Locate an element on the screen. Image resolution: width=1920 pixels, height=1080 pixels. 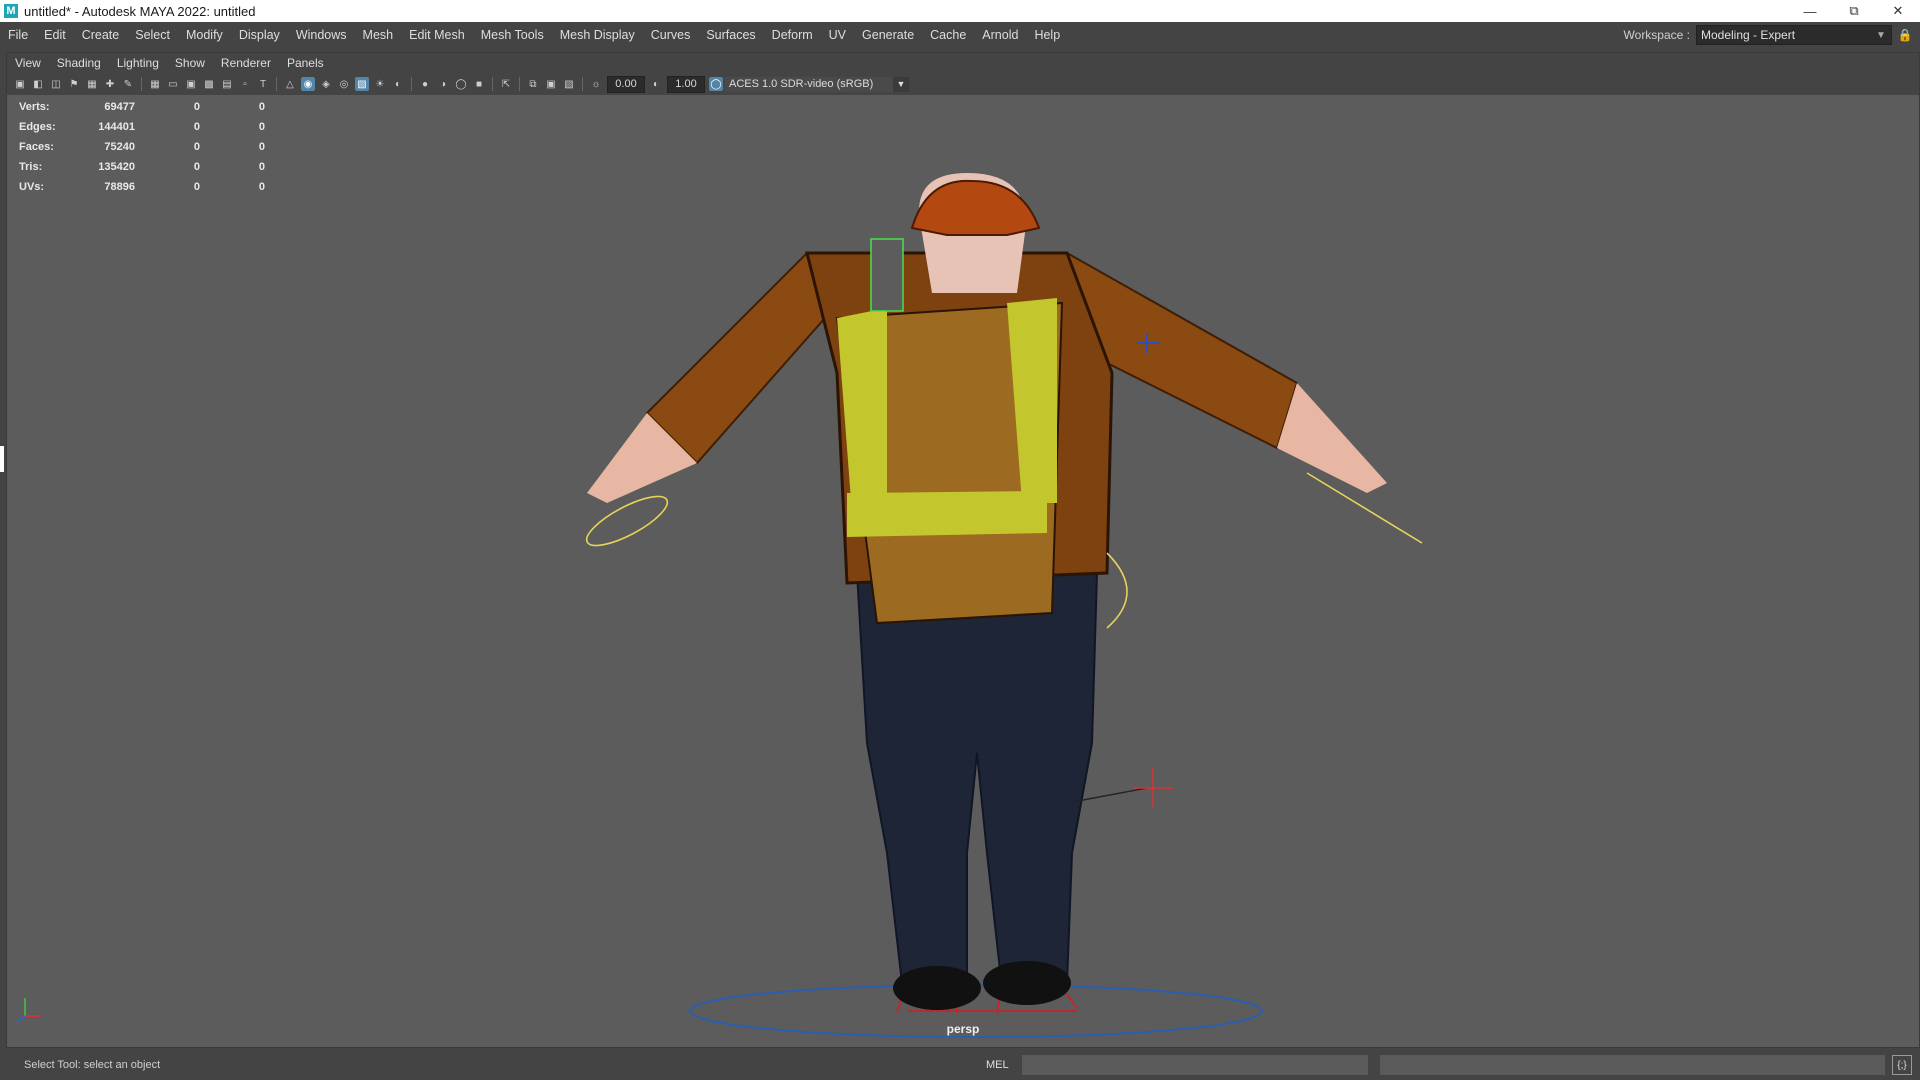
menu-mesh: Mesh is located at coordinates (378, 35).